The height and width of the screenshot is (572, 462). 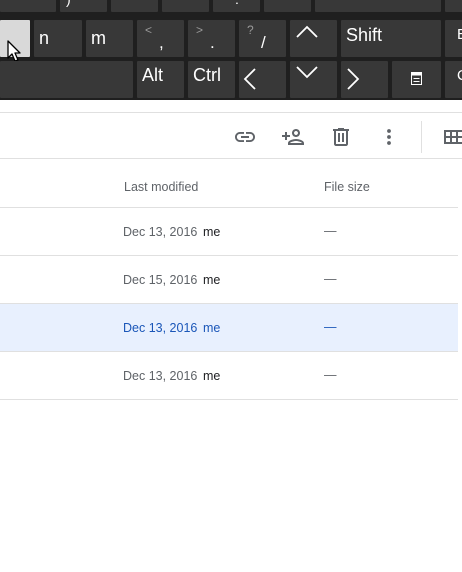 What do you see at coordinates (231, 135) in the screenshot?
I see `action-toolbar` at bounding box center [231, 135].